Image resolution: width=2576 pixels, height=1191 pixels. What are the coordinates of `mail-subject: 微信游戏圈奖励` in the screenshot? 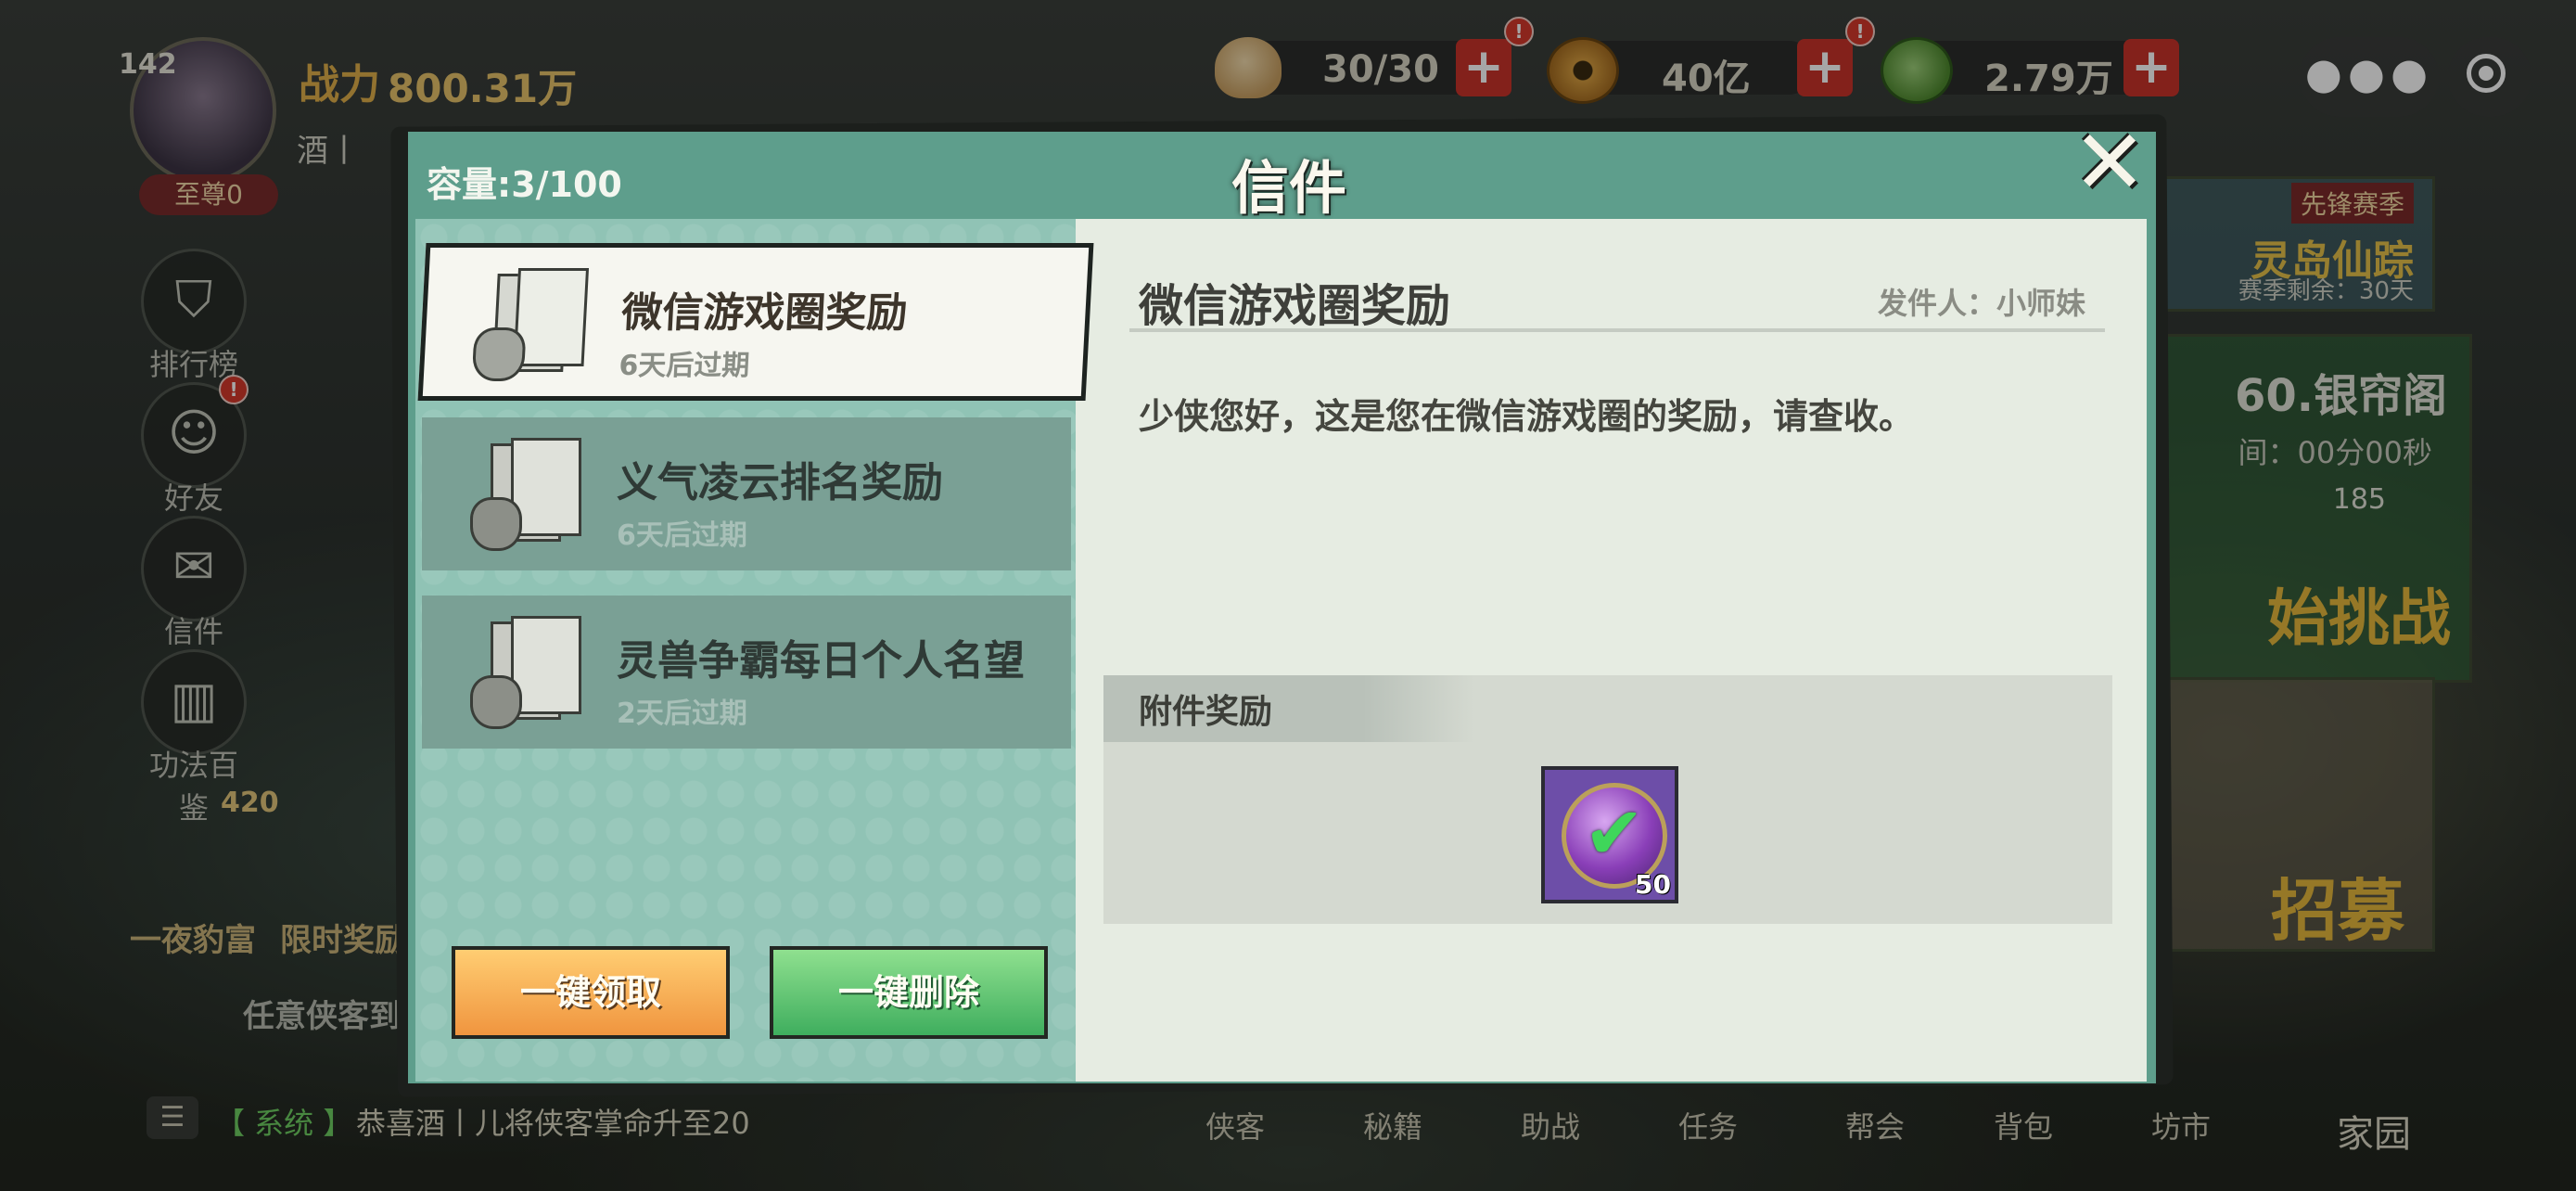 It's located at (764, 313).